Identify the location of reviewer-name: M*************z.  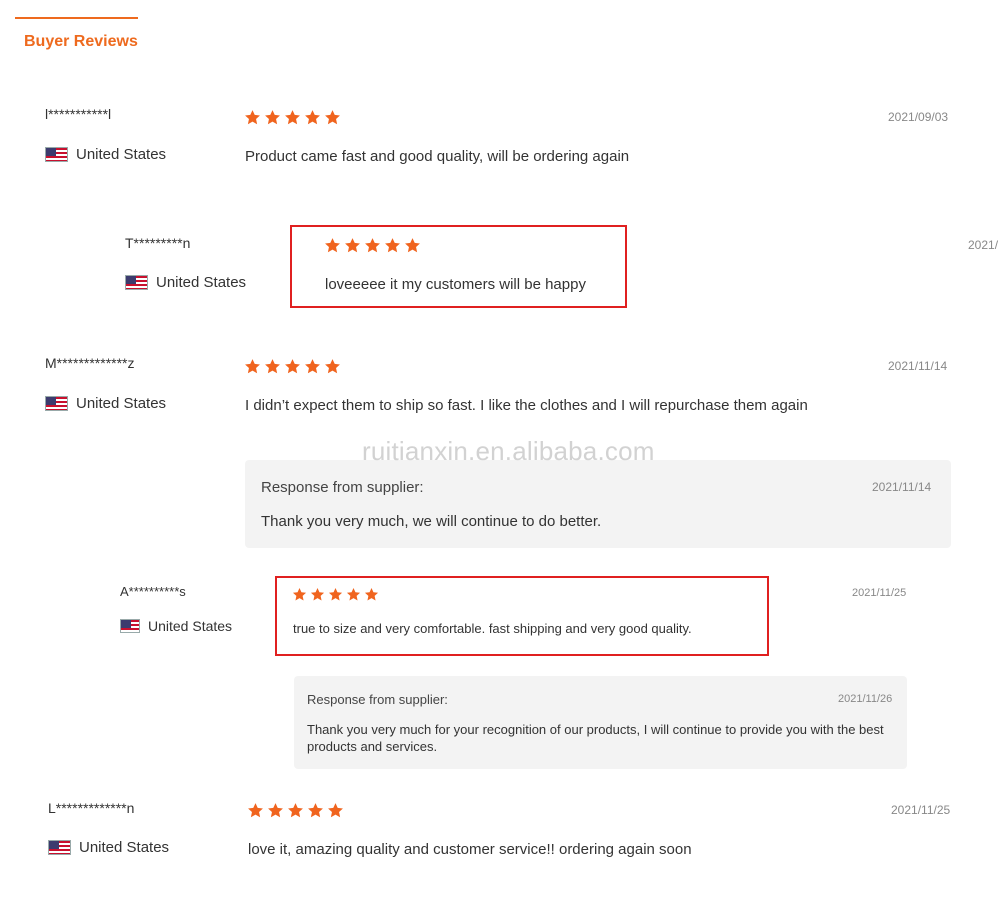
(90, 363).